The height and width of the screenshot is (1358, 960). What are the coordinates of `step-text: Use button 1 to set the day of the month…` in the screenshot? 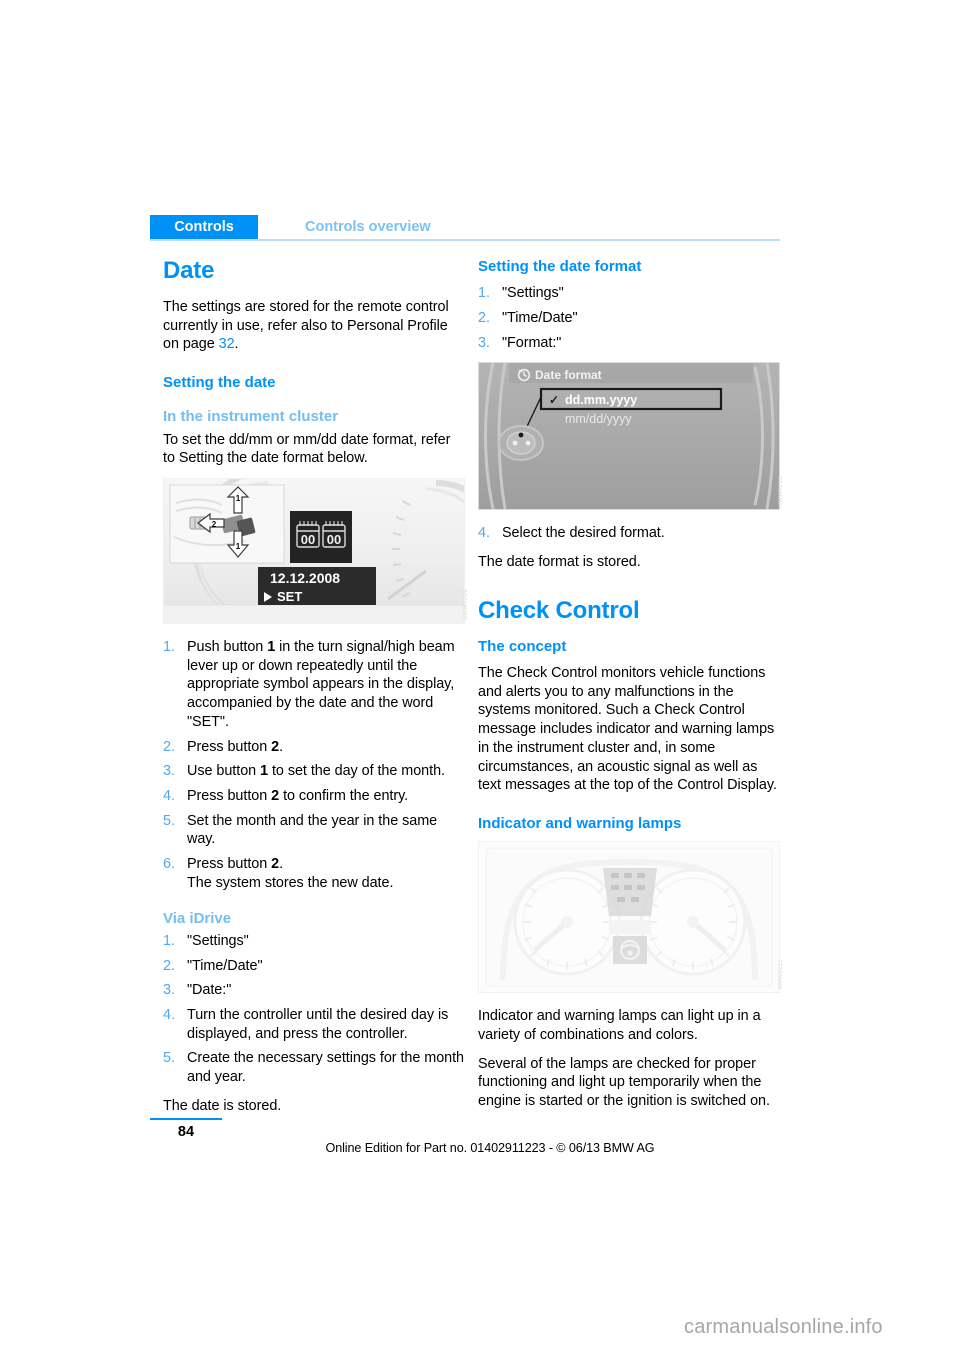 It's located at (316, 771).